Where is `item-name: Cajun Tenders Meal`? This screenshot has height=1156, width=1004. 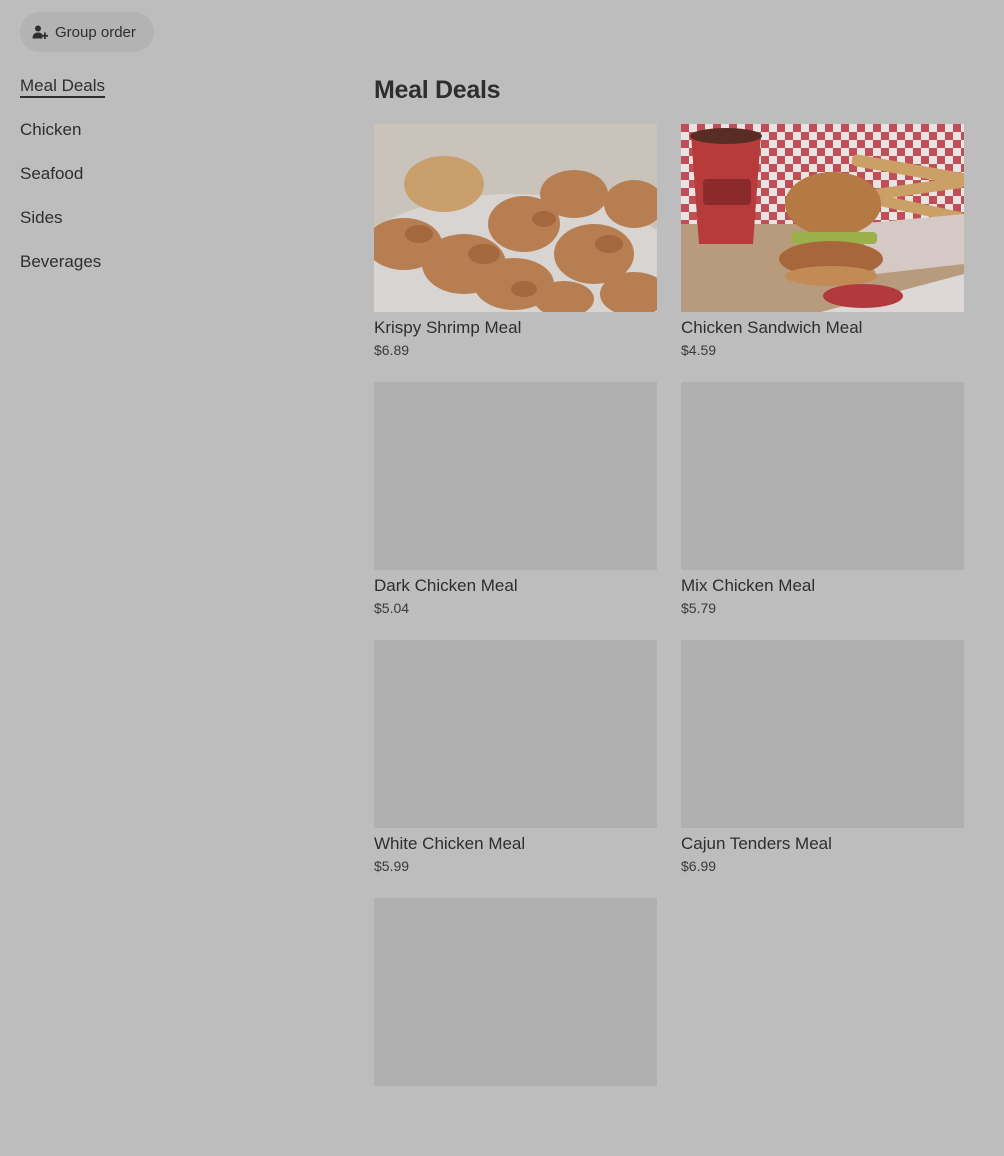
item-name: Cajun Tenders Meal is located at coordinates (756, 843).